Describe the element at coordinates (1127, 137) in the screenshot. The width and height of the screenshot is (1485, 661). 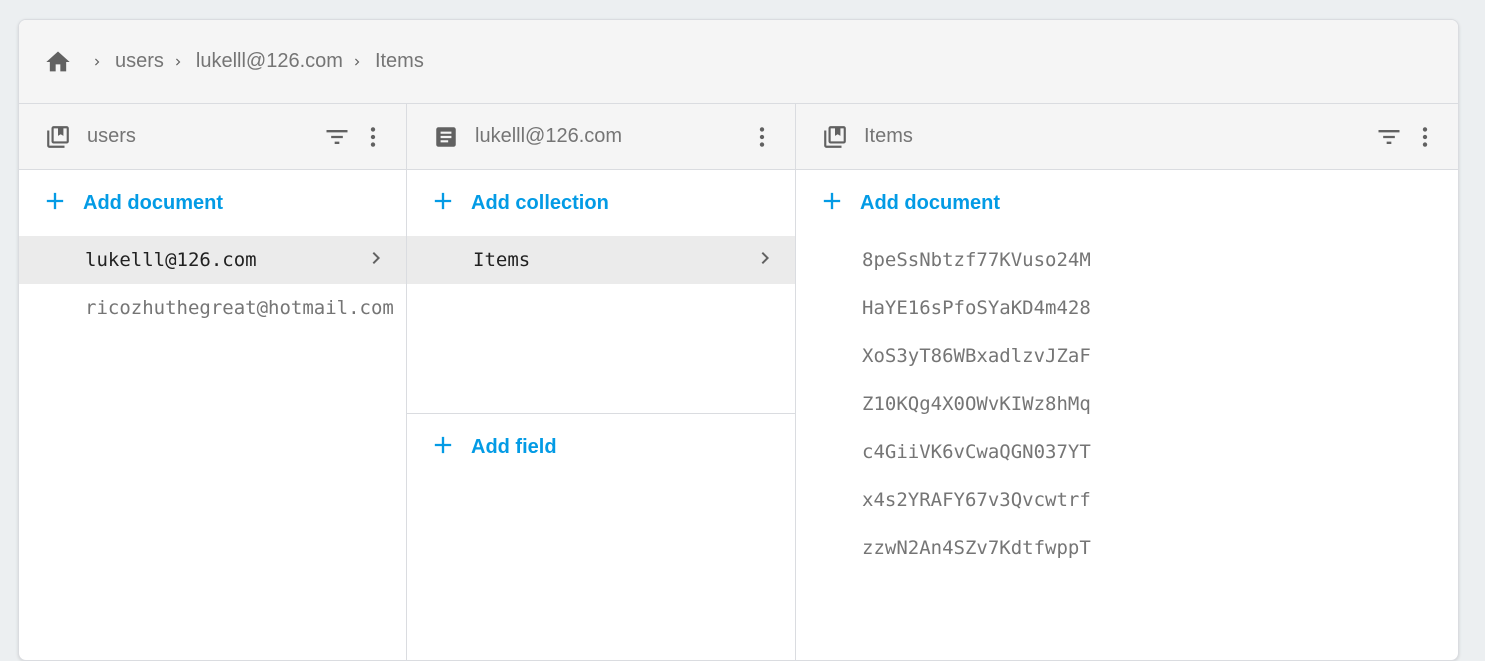
I see `panel-header: Items` at that location.